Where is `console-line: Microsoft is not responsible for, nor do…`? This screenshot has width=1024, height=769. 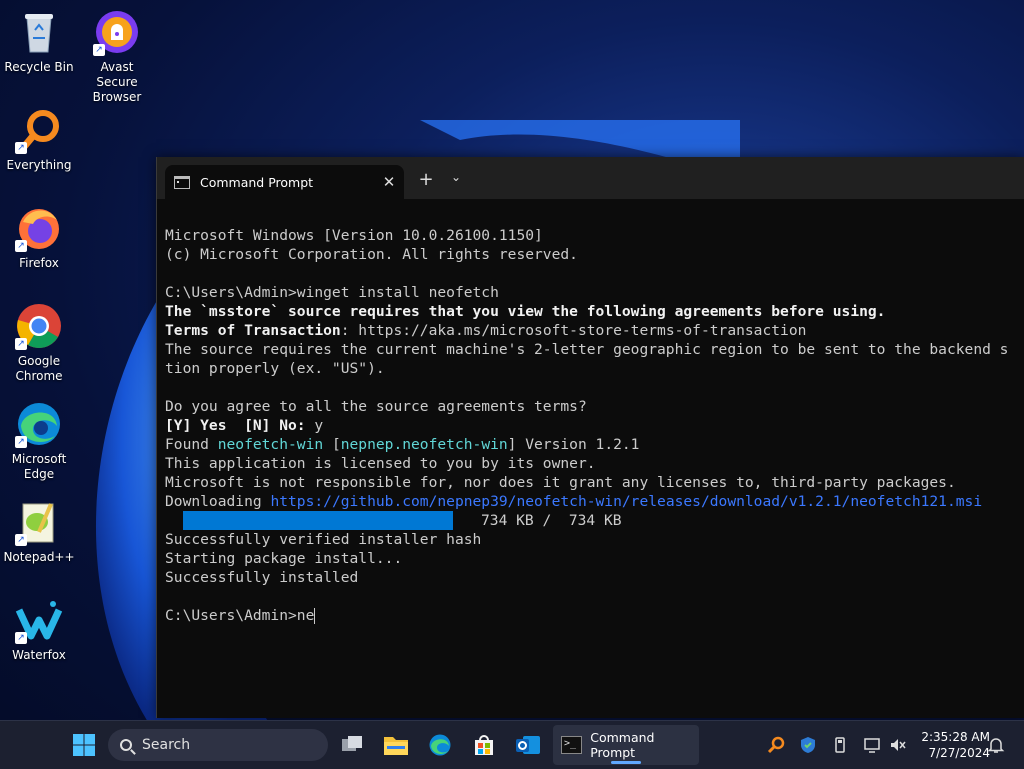
console-line: Microsoft is not responsible for, nor do… is located at coordinates (560, 482).